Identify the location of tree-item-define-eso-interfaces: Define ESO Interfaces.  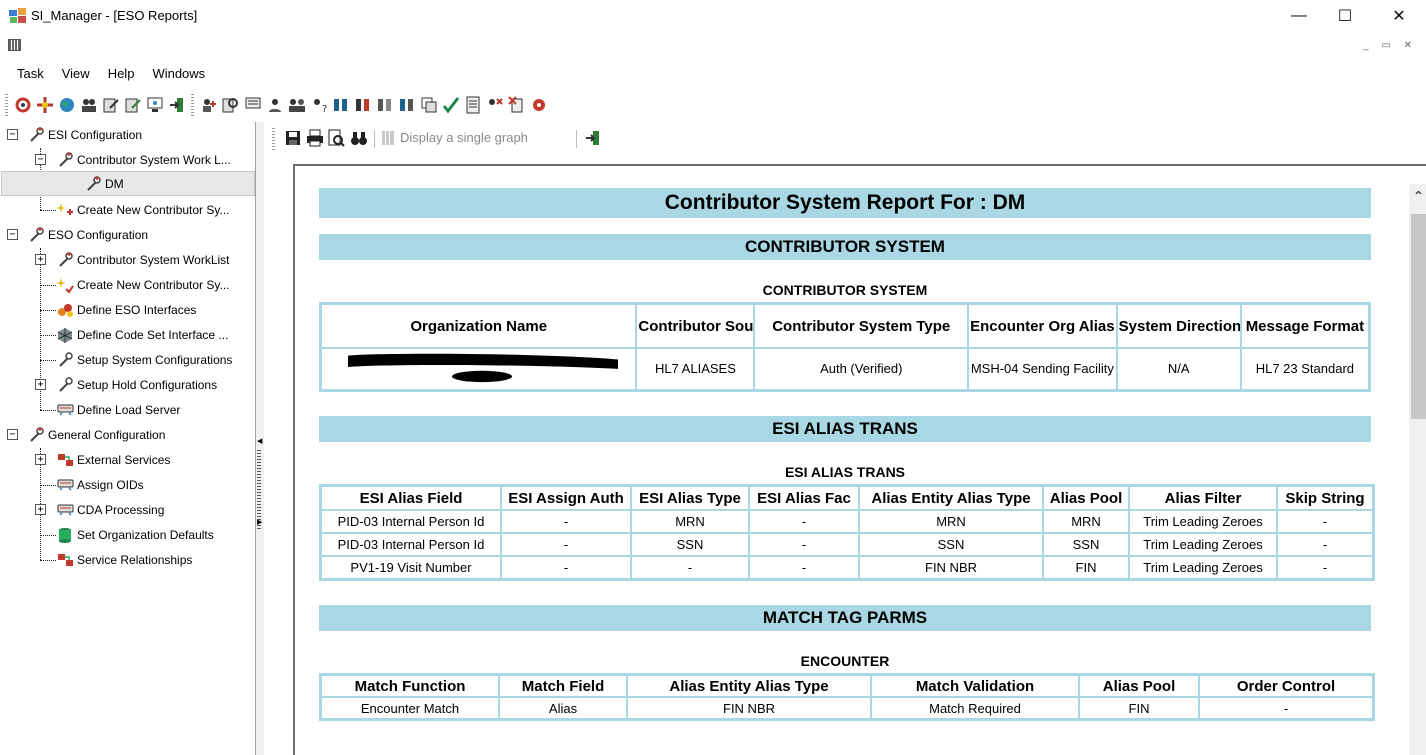
(126, 309).